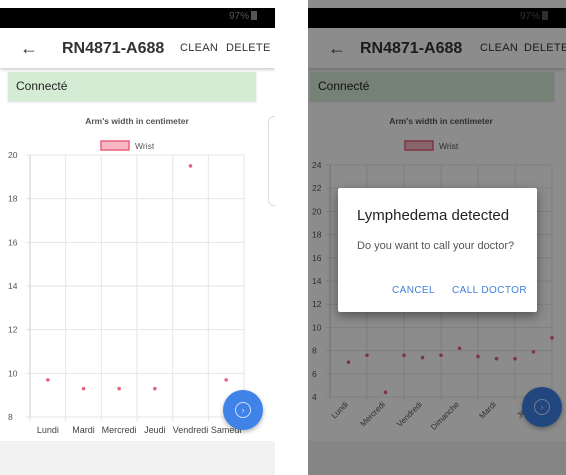 This screenshot has height=475, width=566. Describe the element at coordinates (413, 290) in the screenshot. I see `cancel-button: CANCEL` at that location.